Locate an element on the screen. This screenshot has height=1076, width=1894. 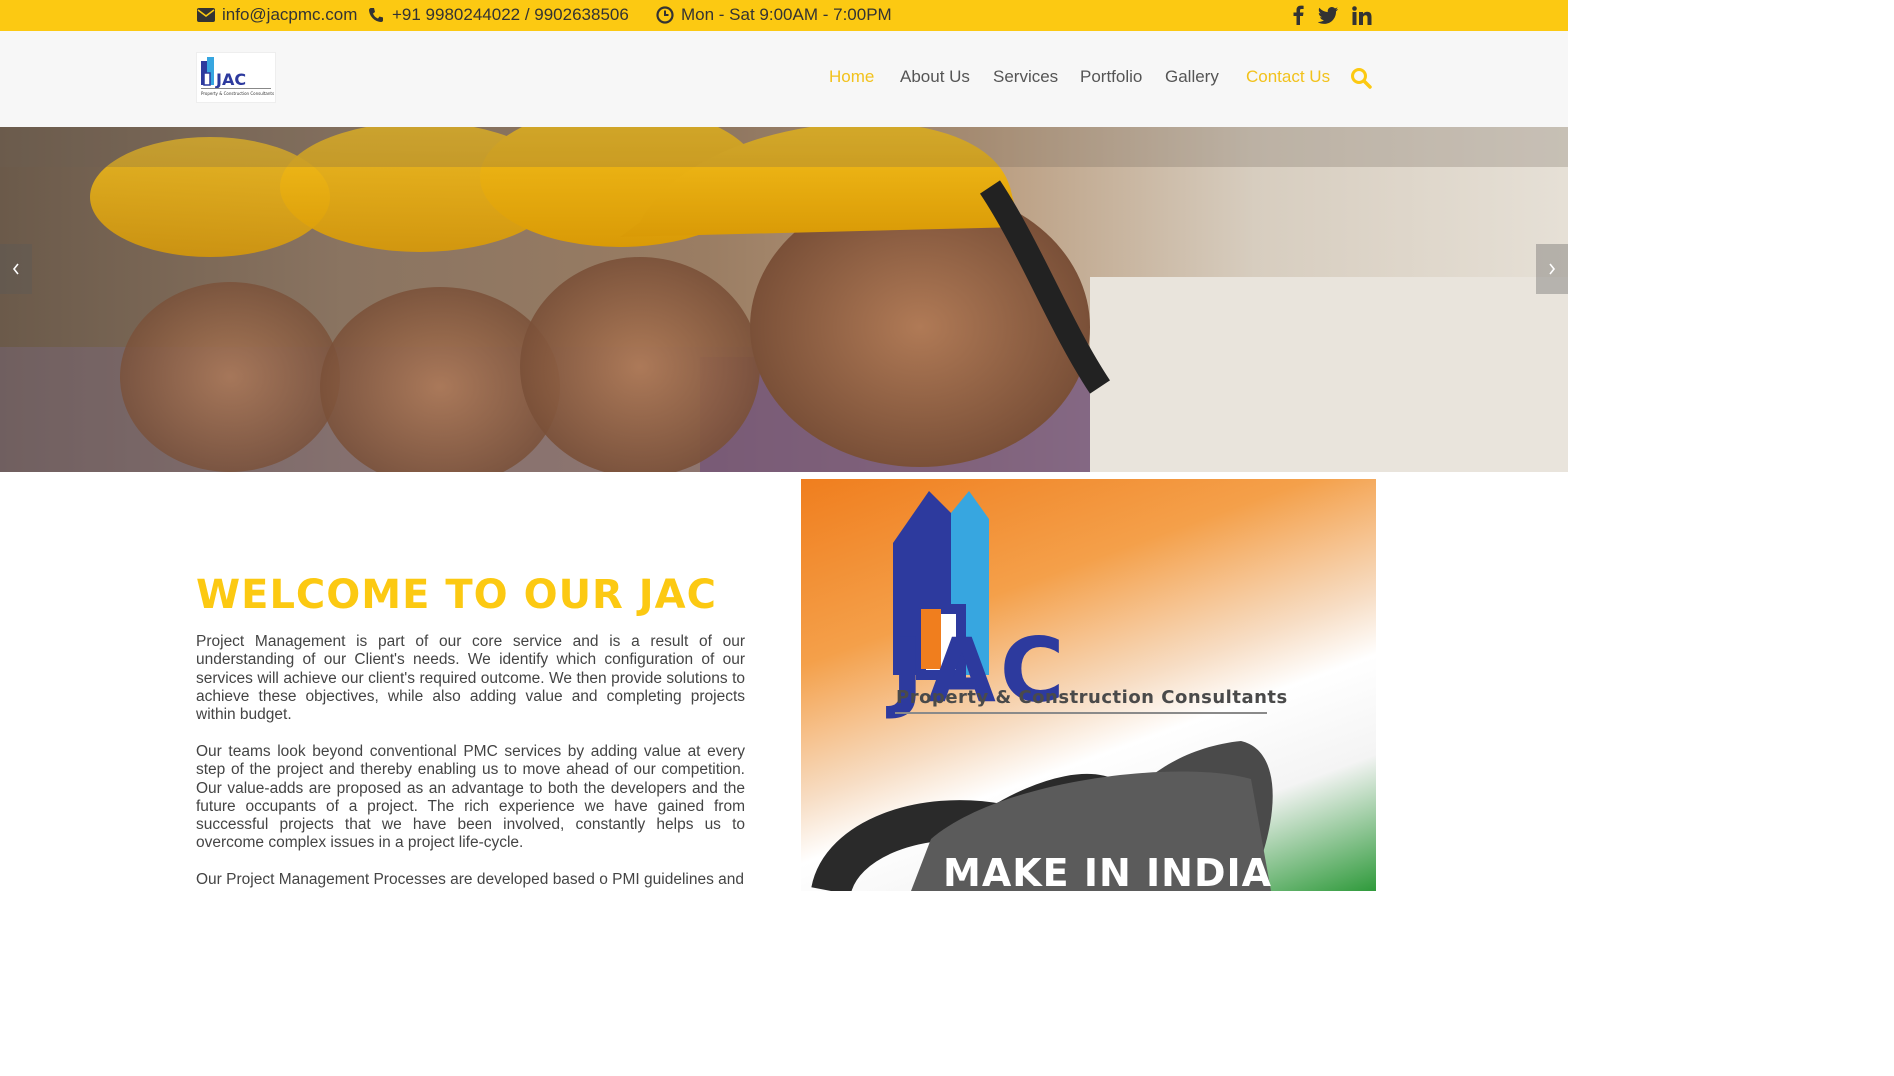
linkedin-icon is located at coordinates (1362, 15).